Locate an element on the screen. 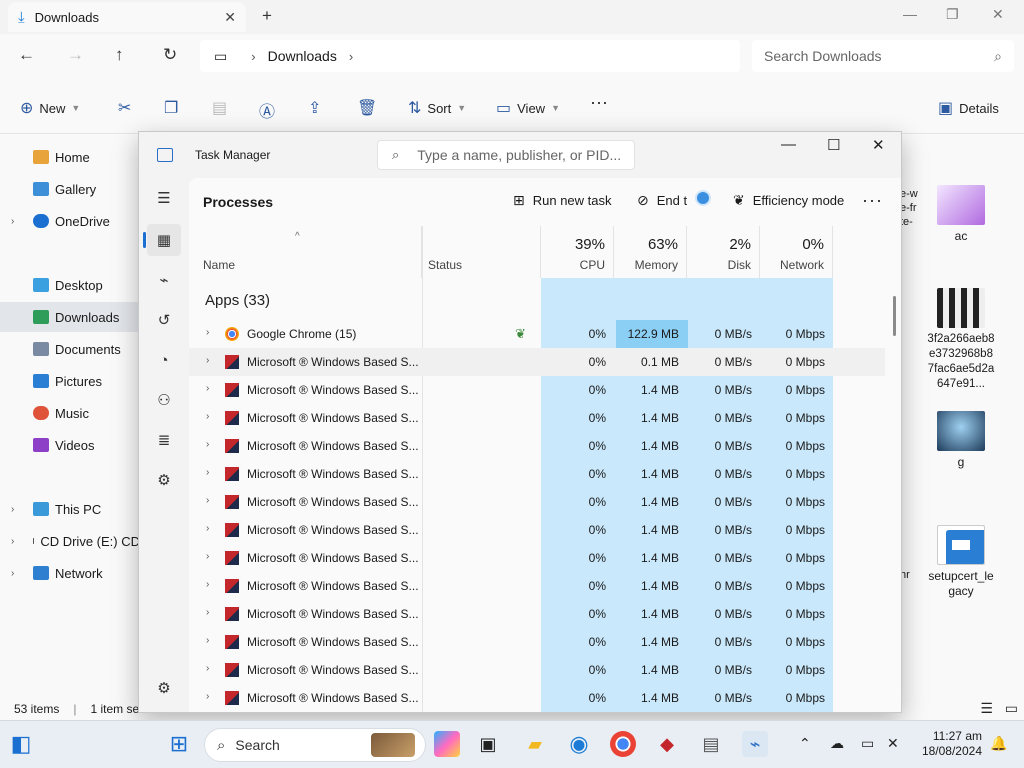 Image resolution: width=1024 pixels, height=768 pixels. cut-button: ✂ is located at coordinates (124, 108).